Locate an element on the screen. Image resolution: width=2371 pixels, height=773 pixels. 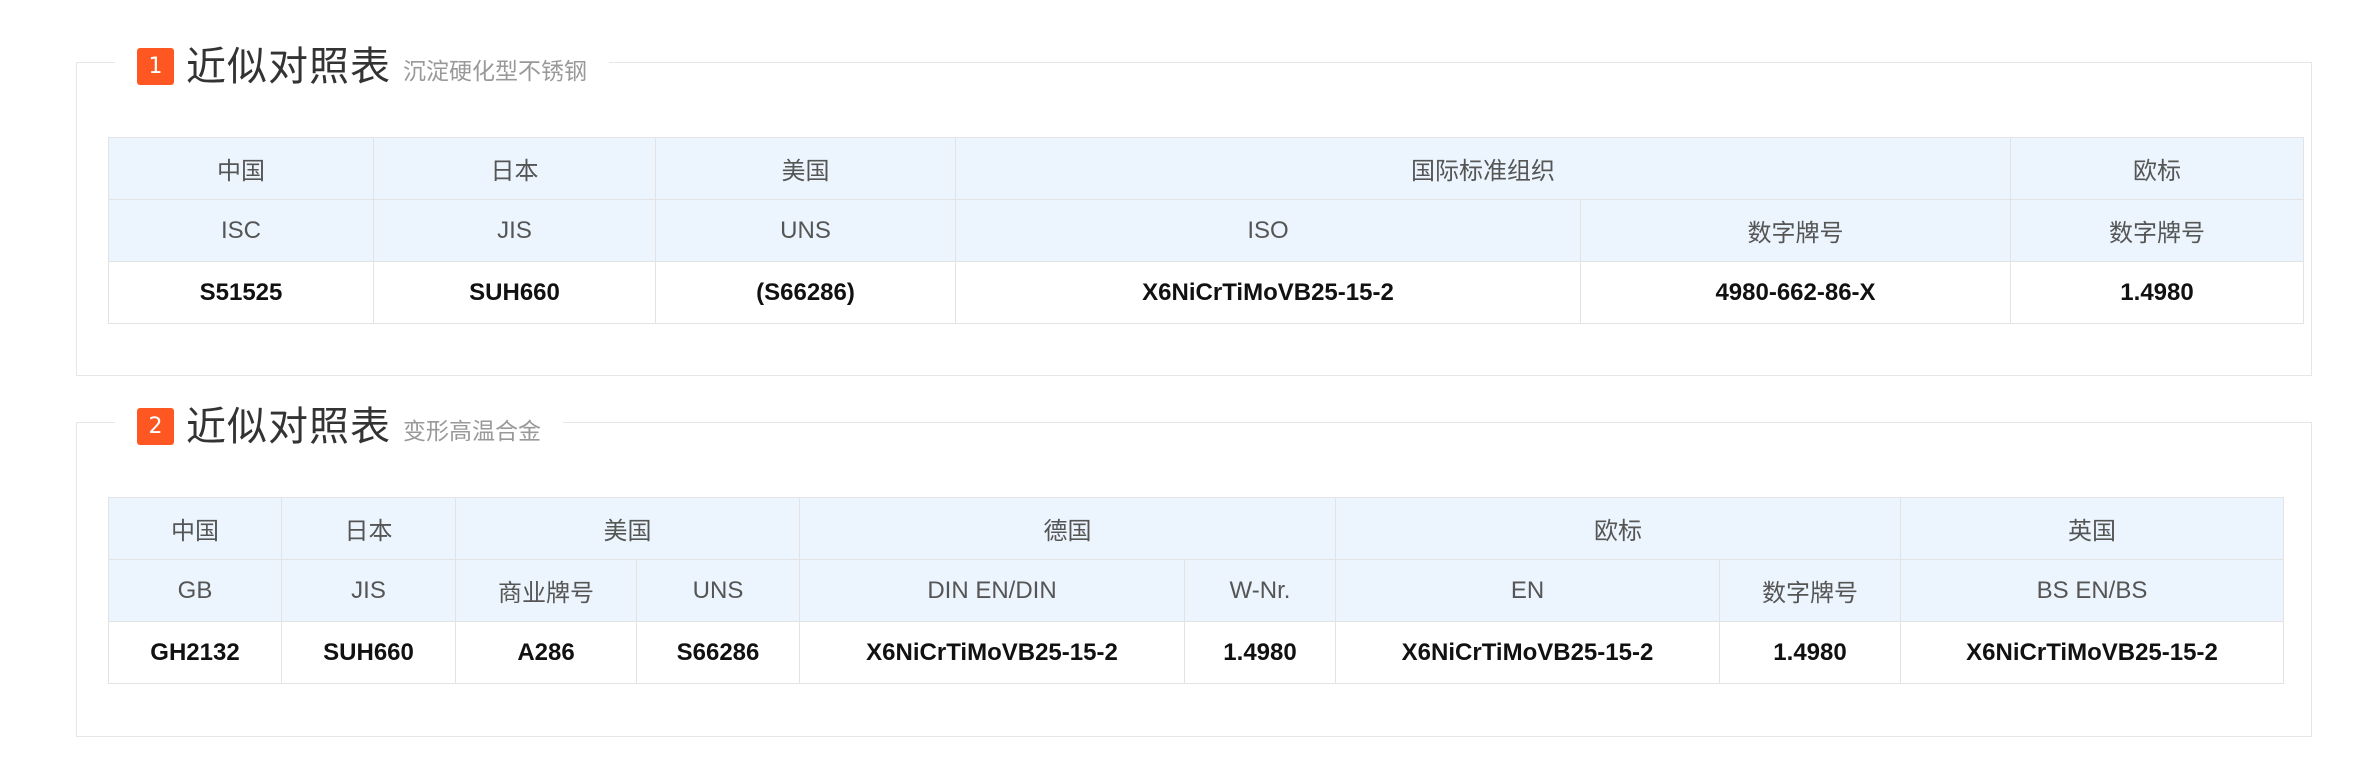
section-legend: 1 近似对照表 沉淀硬化型不锈钢 is located at coordinates (362, 63).